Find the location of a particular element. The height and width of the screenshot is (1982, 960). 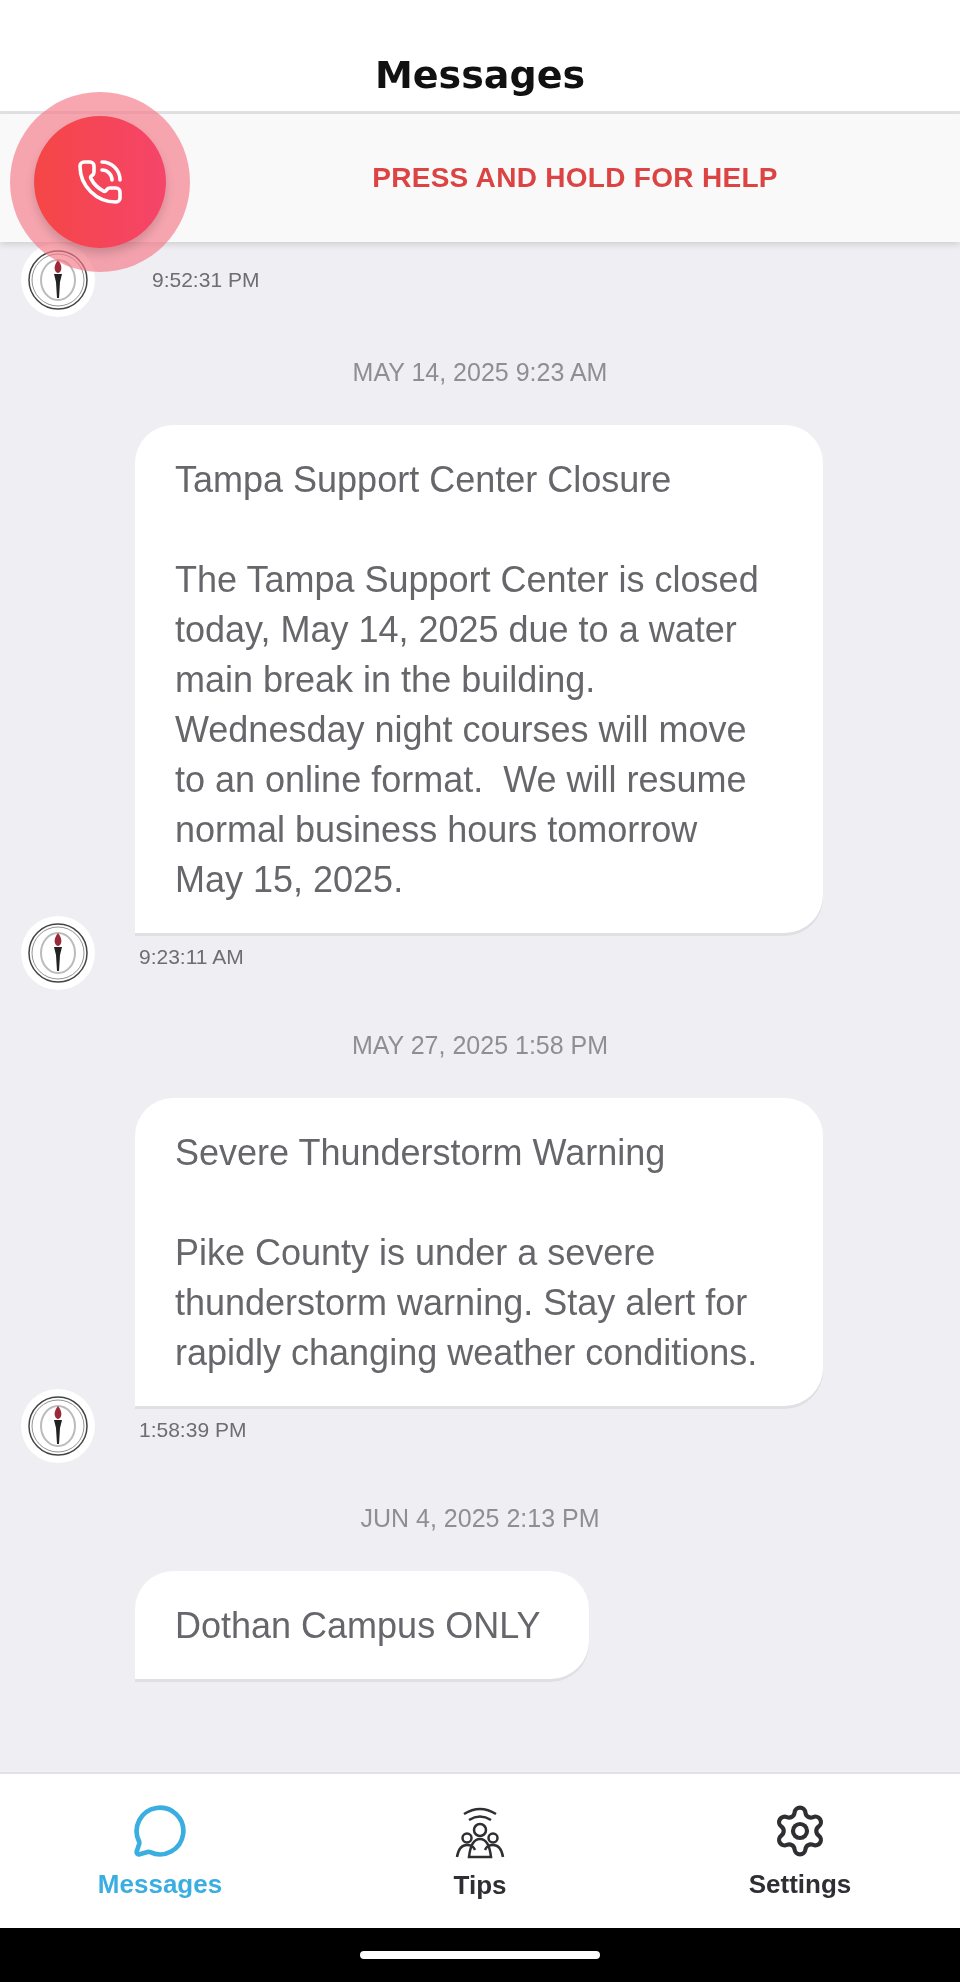

tab: Tips is located at coordinates (480, 1851).